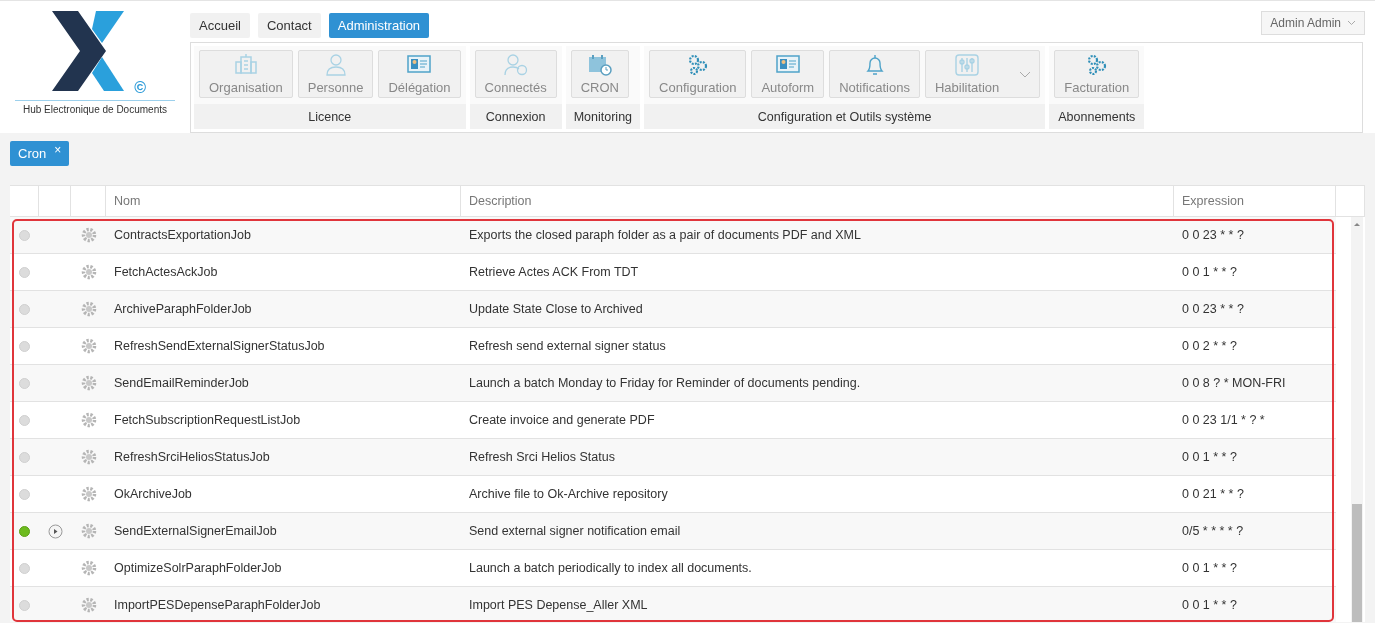  What do you see at coordinates (515, 65) in the screenshot?
I see `user-clock-icon` at bounding box center [515, 65].